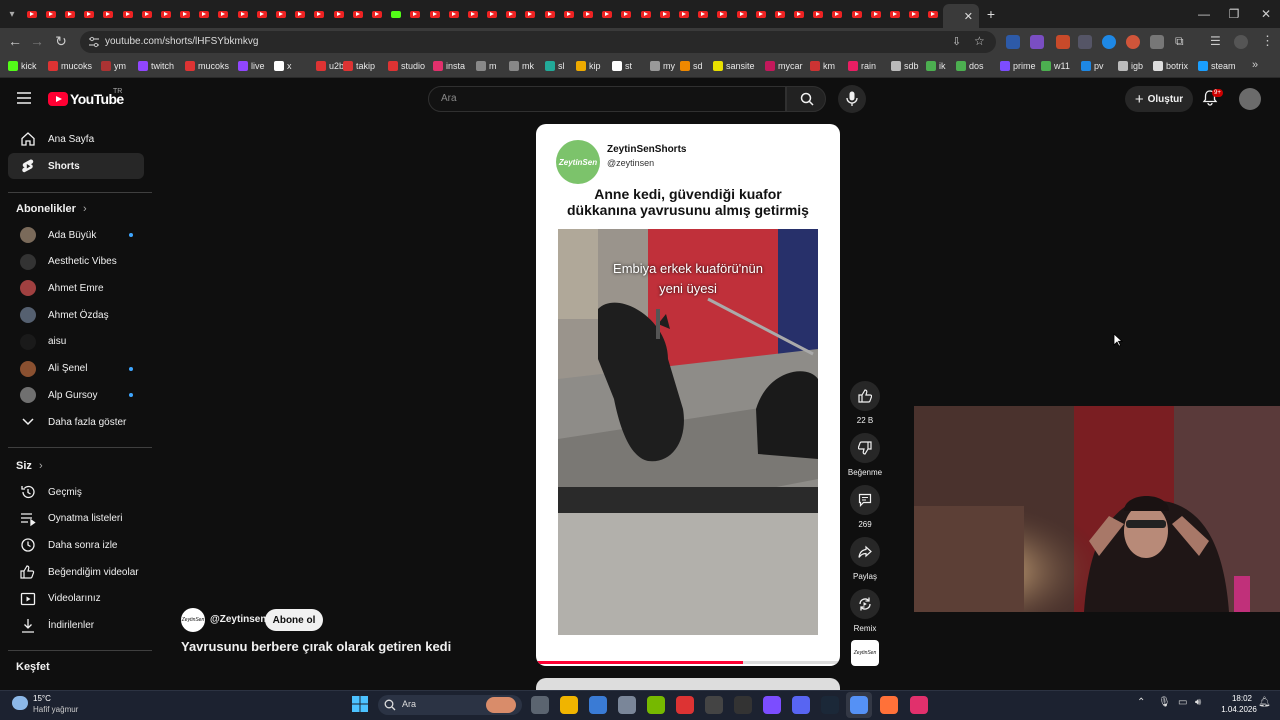 The height and width of the screenshot is (720, 1280). Describe the element at coordinates (42, 698) in the screenshot. I see `weather-temp: 15°C` at that location.